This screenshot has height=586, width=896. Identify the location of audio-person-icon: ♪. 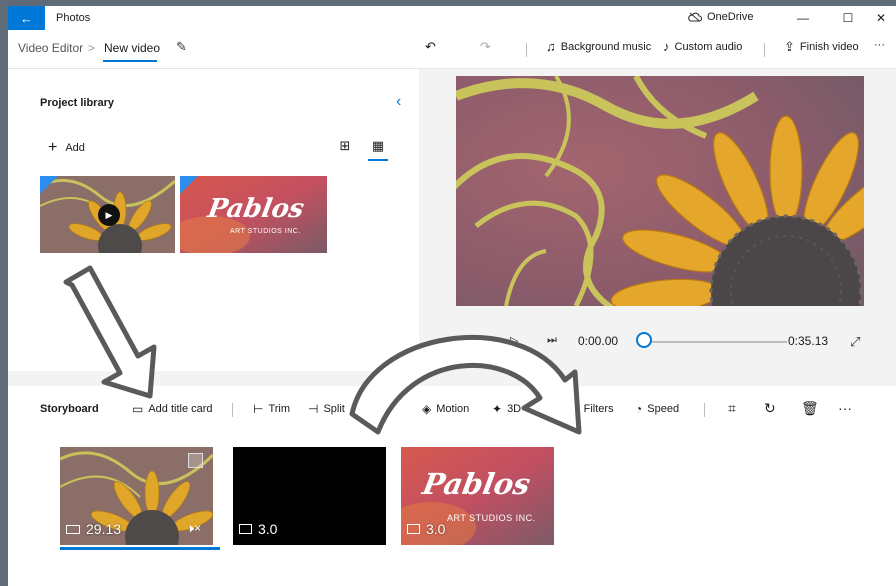
(666, 46).